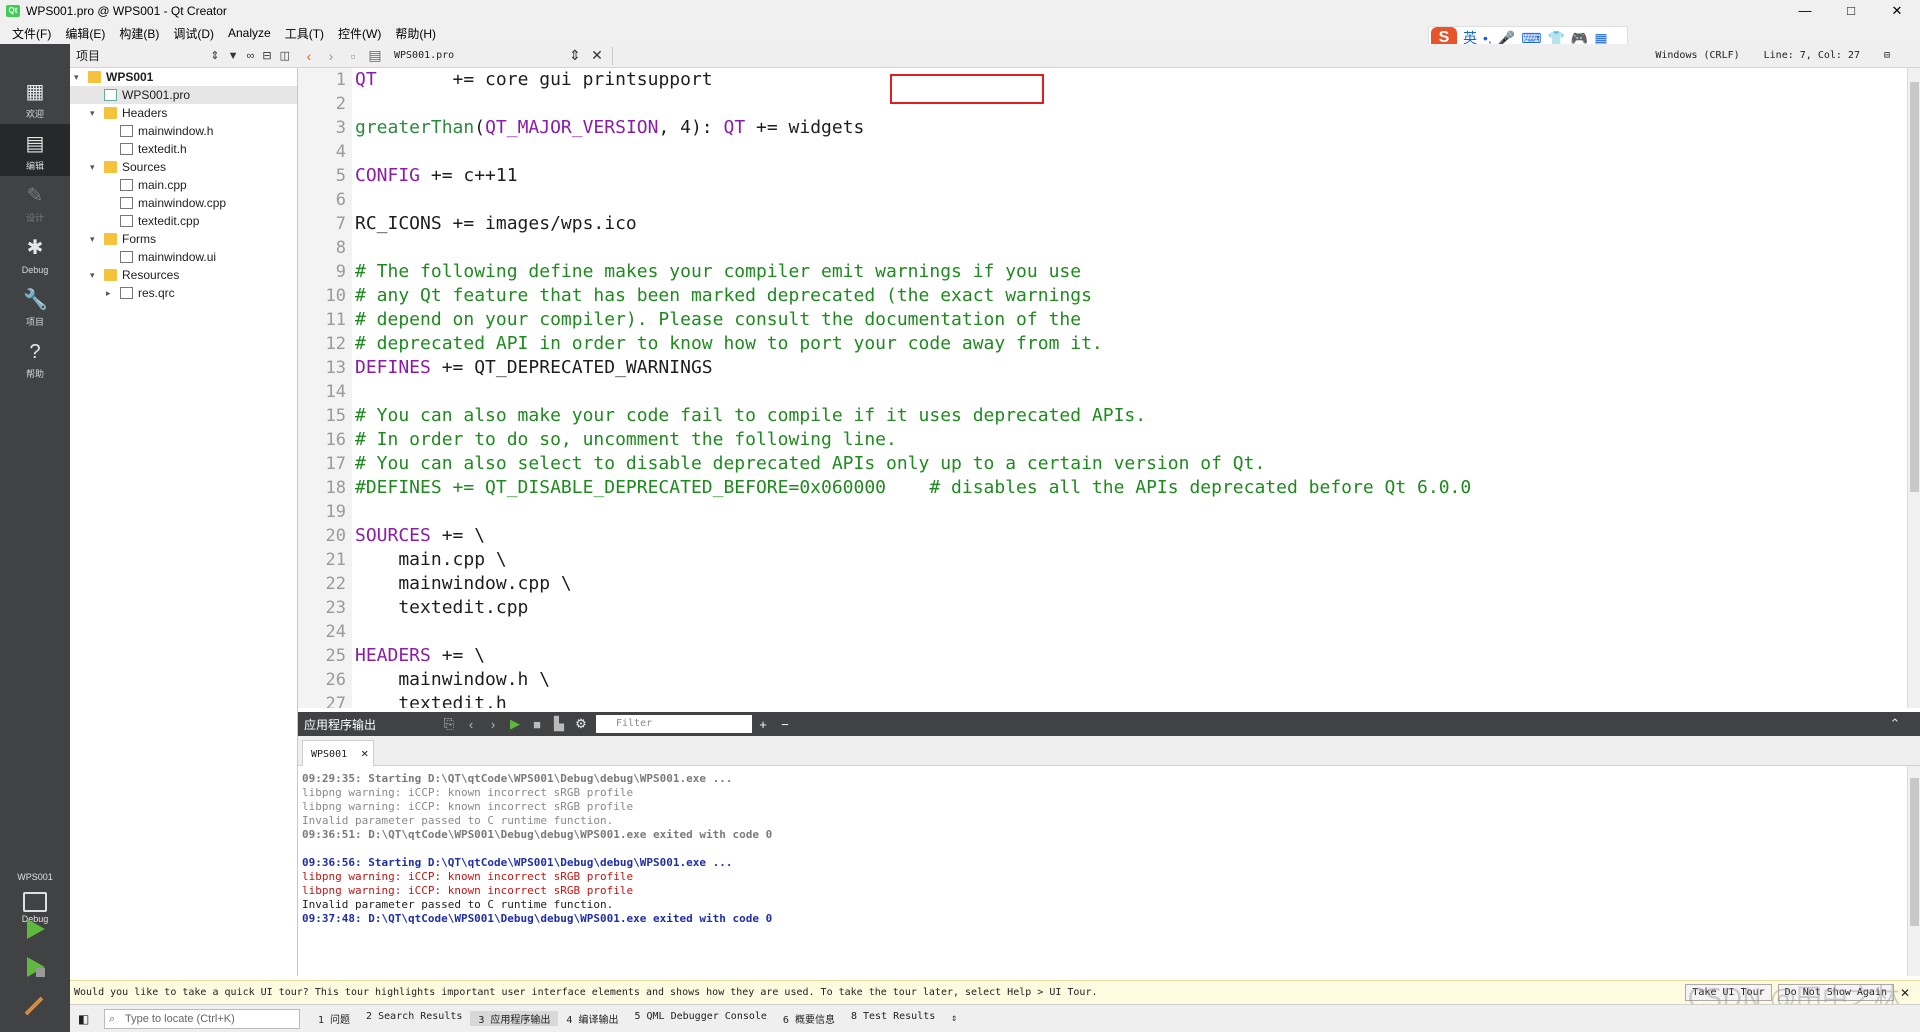 The width and height of the screenshot is (1920, 1032). I want to click on debug-run-button, so click(35, 967).